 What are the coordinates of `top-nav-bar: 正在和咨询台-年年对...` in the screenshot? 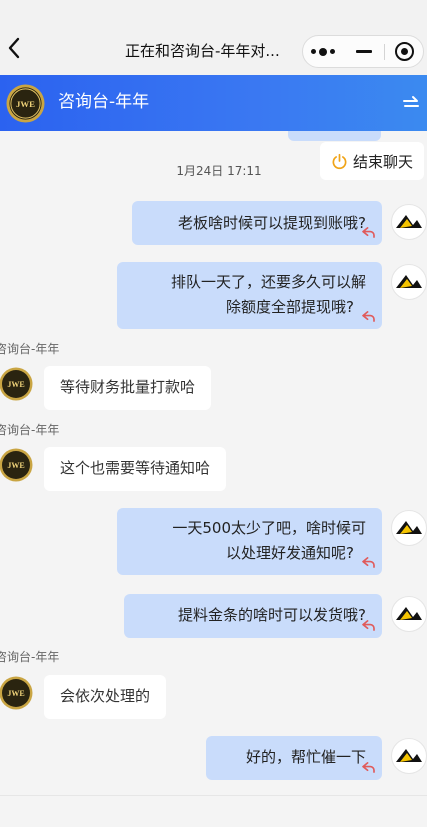 It's located at (213, 37).